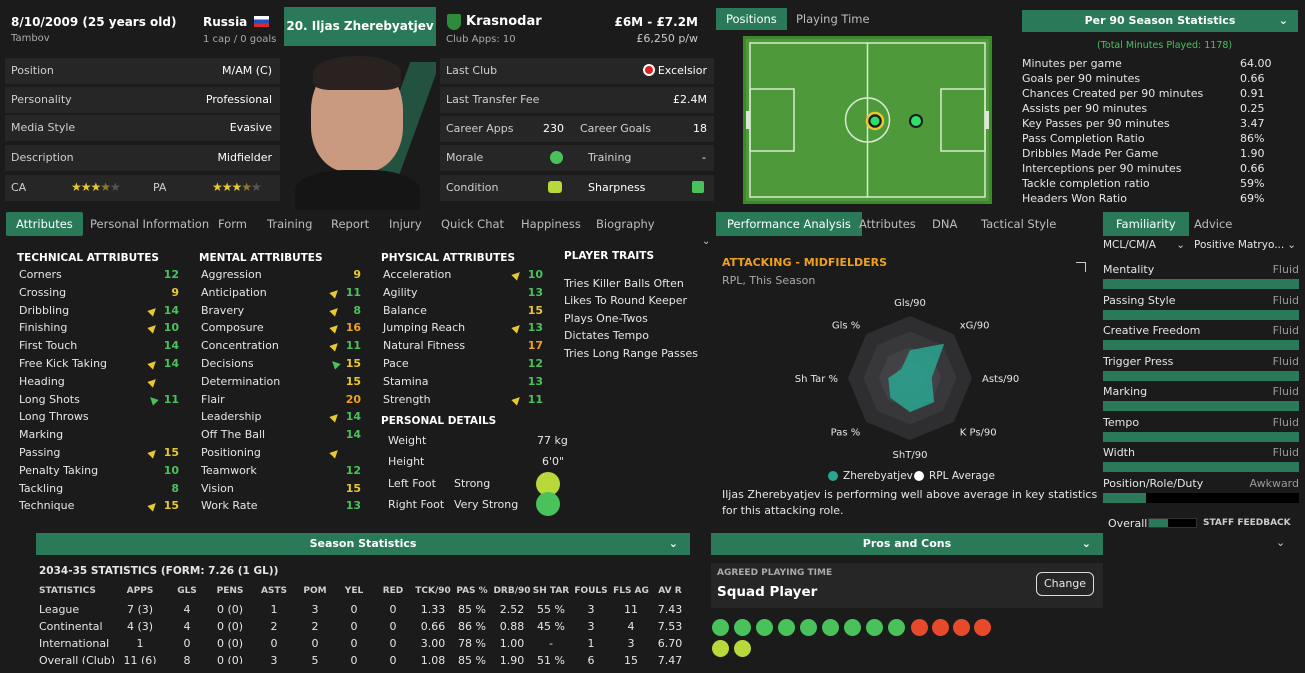  Describe the element at coordinates (1213, 224) in the screenshot. I see `tab-advice: Advice` at that location.